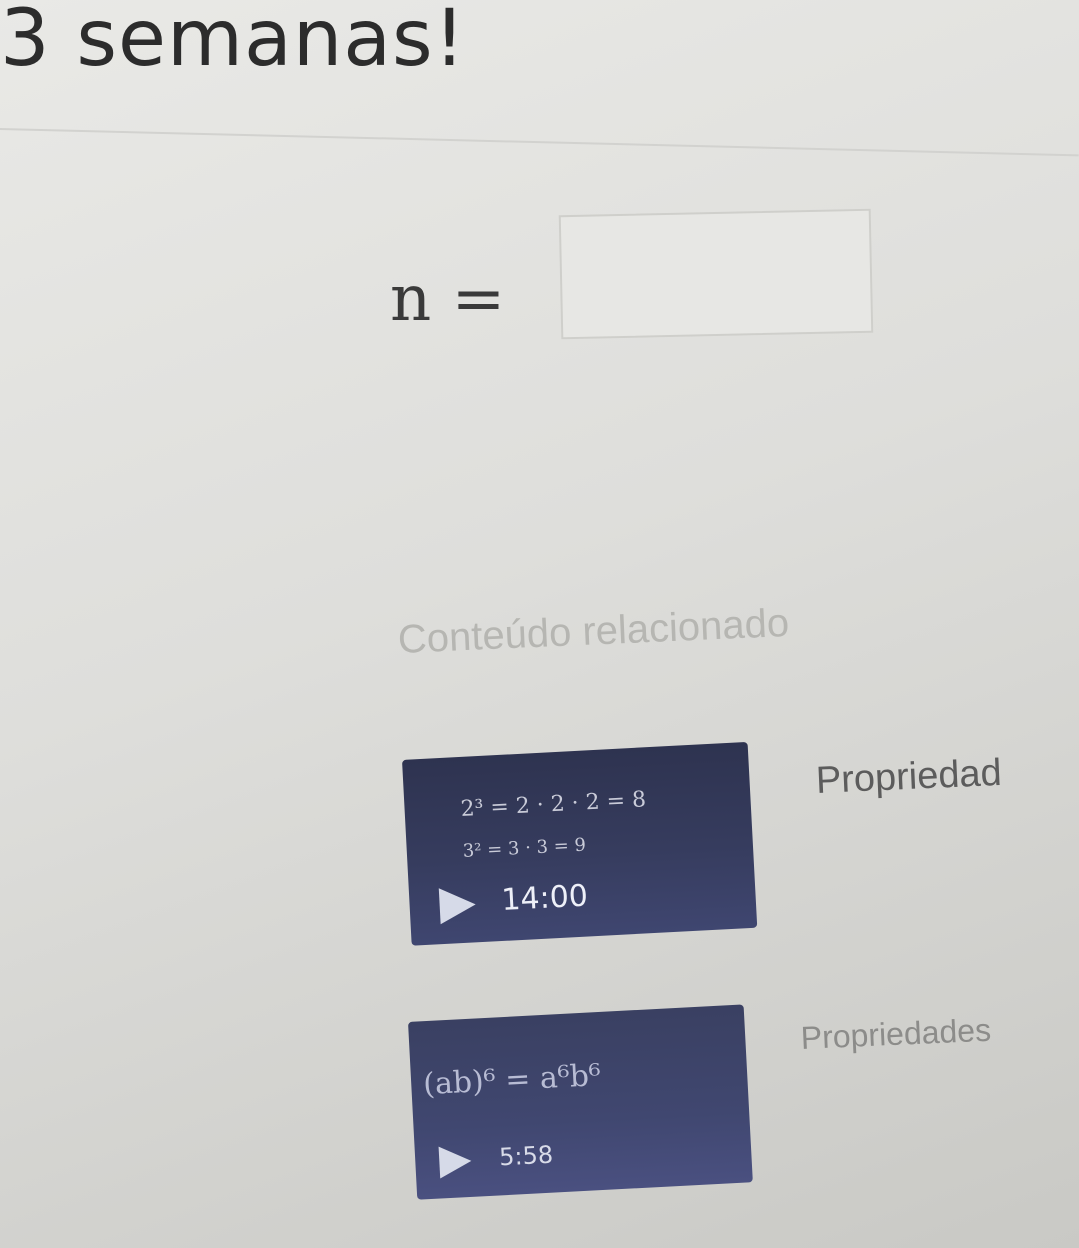 The image size is (1079, 1248). What do you see at coordinates (524, 848) in the screenshot?
I see `thumbnail-math-line: 3² = 3 · 3 = 9` at bounding box center [524, 848].